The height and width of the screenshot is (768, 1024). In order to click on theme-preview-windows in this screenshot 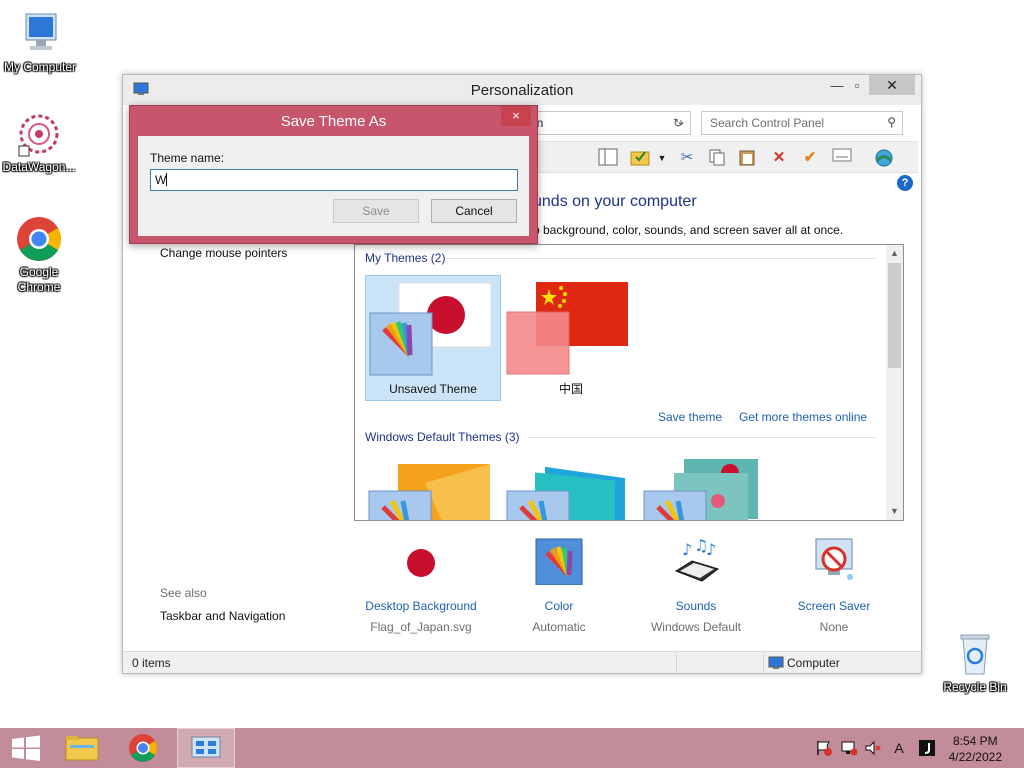, I will do `click(429, 492)`.